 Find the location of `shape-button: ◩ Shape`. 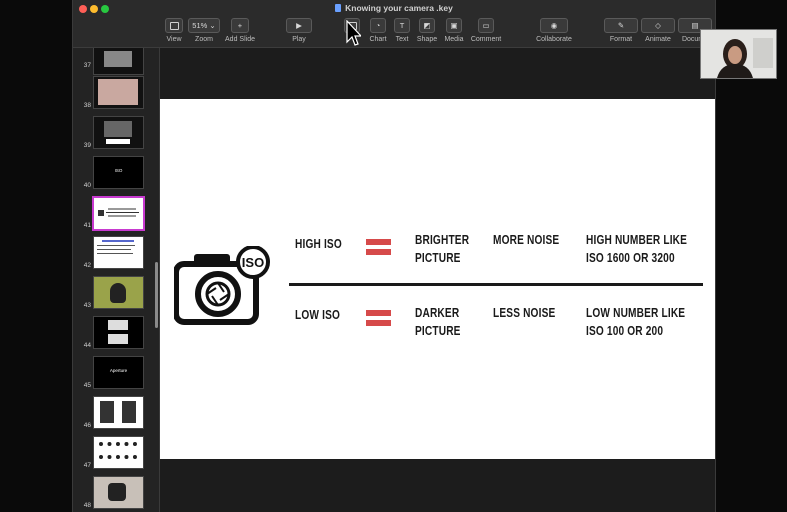

shape-button: ◩ Shape is located at coordinates (427, 30).